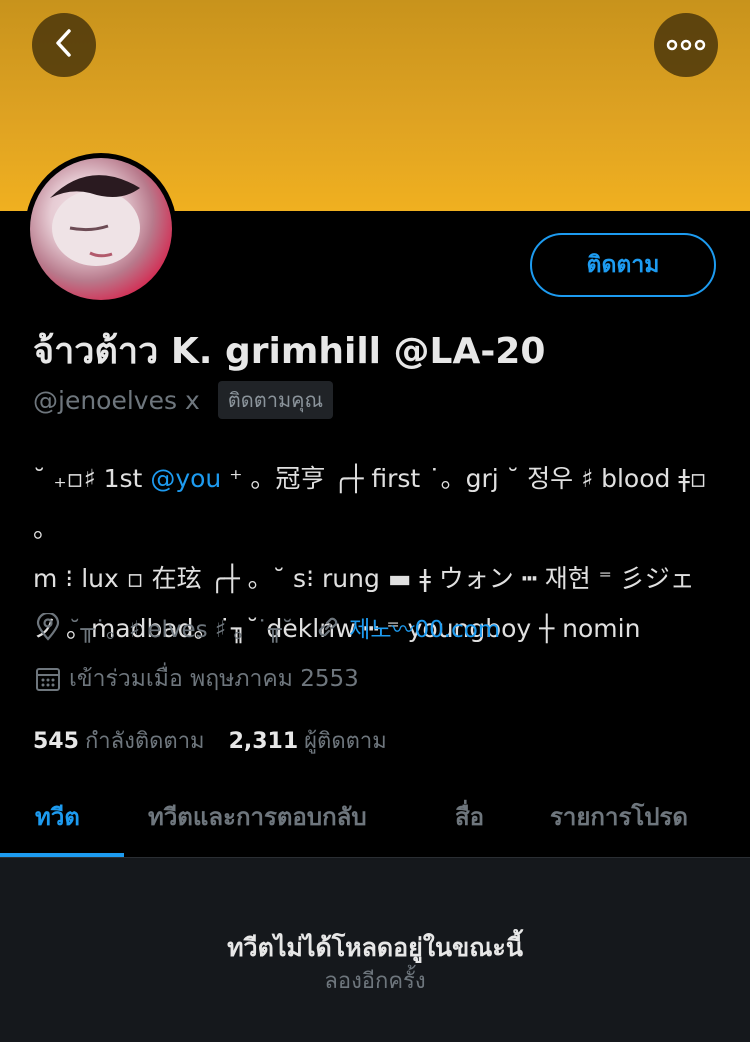 The image size is (750, 1042). I want to click on profile-avatar, so click(101, 229).